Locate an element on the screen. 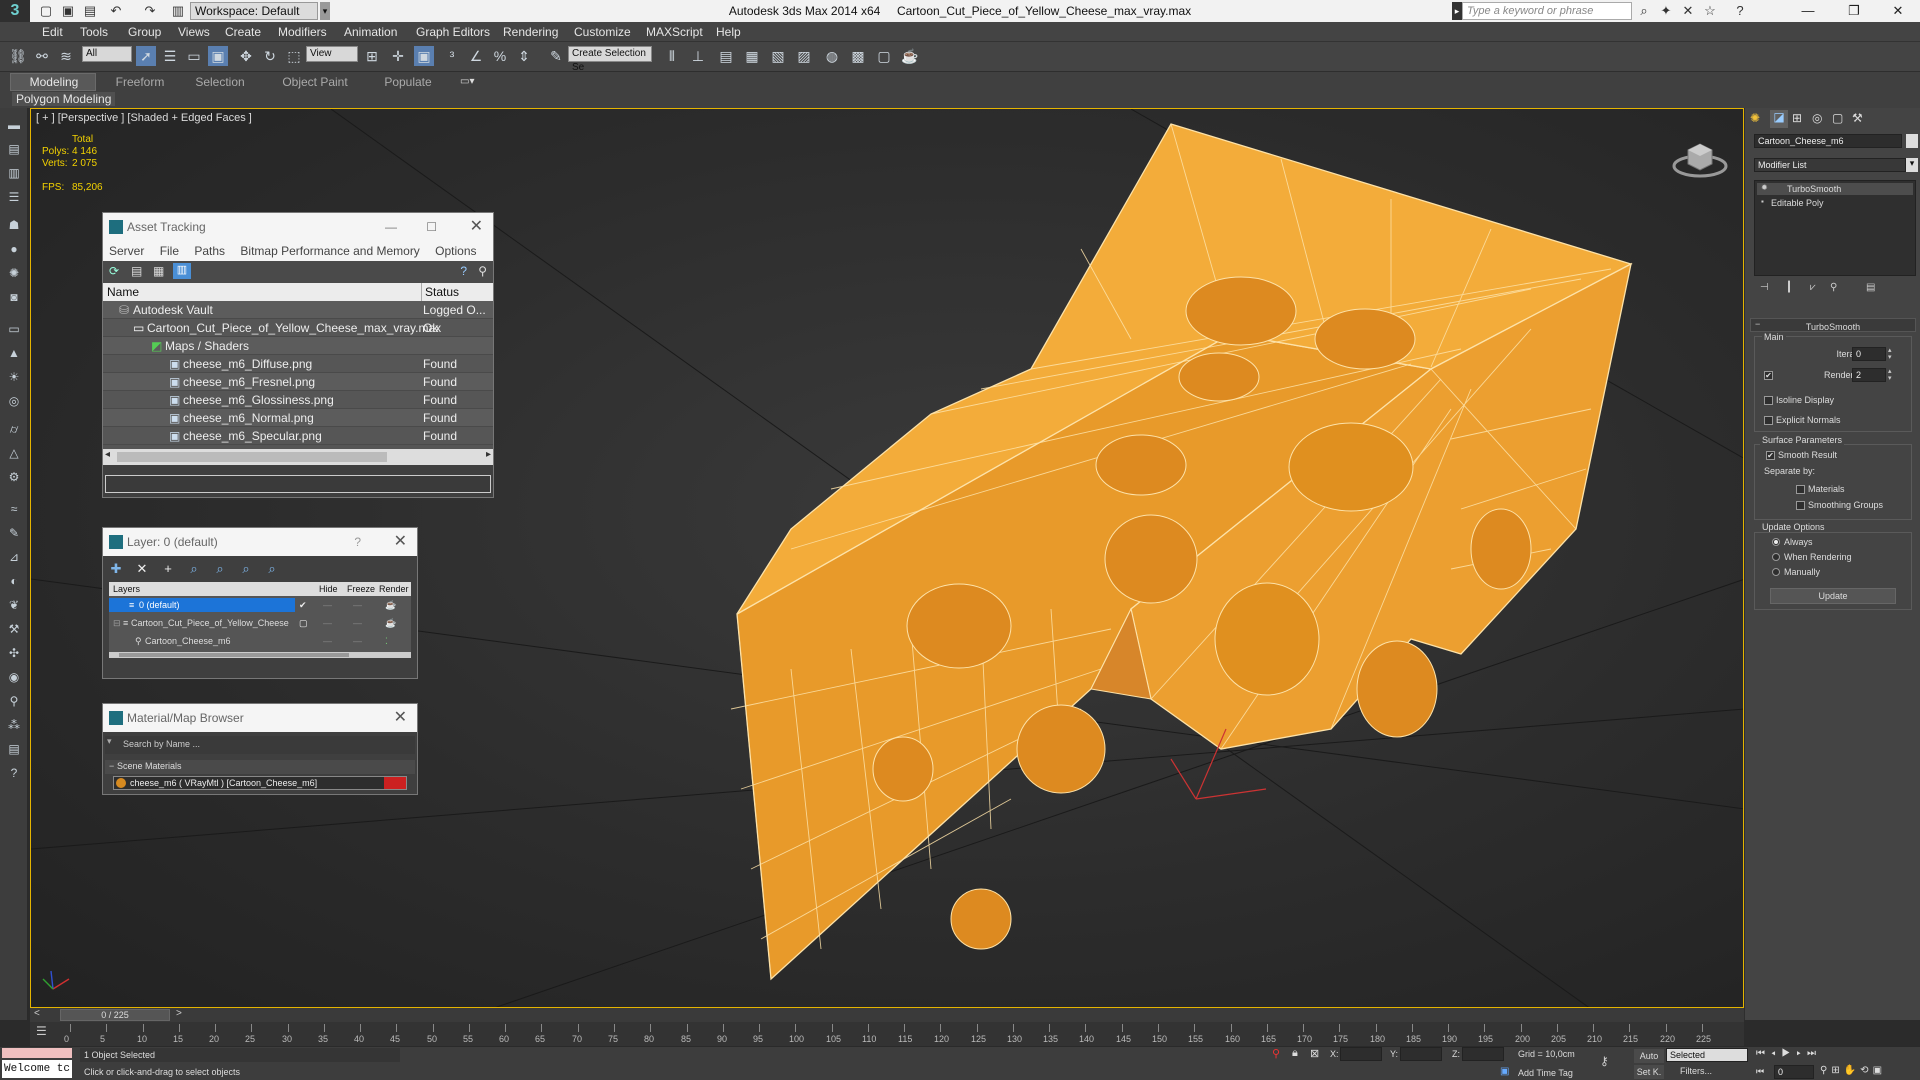 The width and height of the screenshot is (1920, 1080). align-icon: ⊥ is located at coordinates (698, 56).